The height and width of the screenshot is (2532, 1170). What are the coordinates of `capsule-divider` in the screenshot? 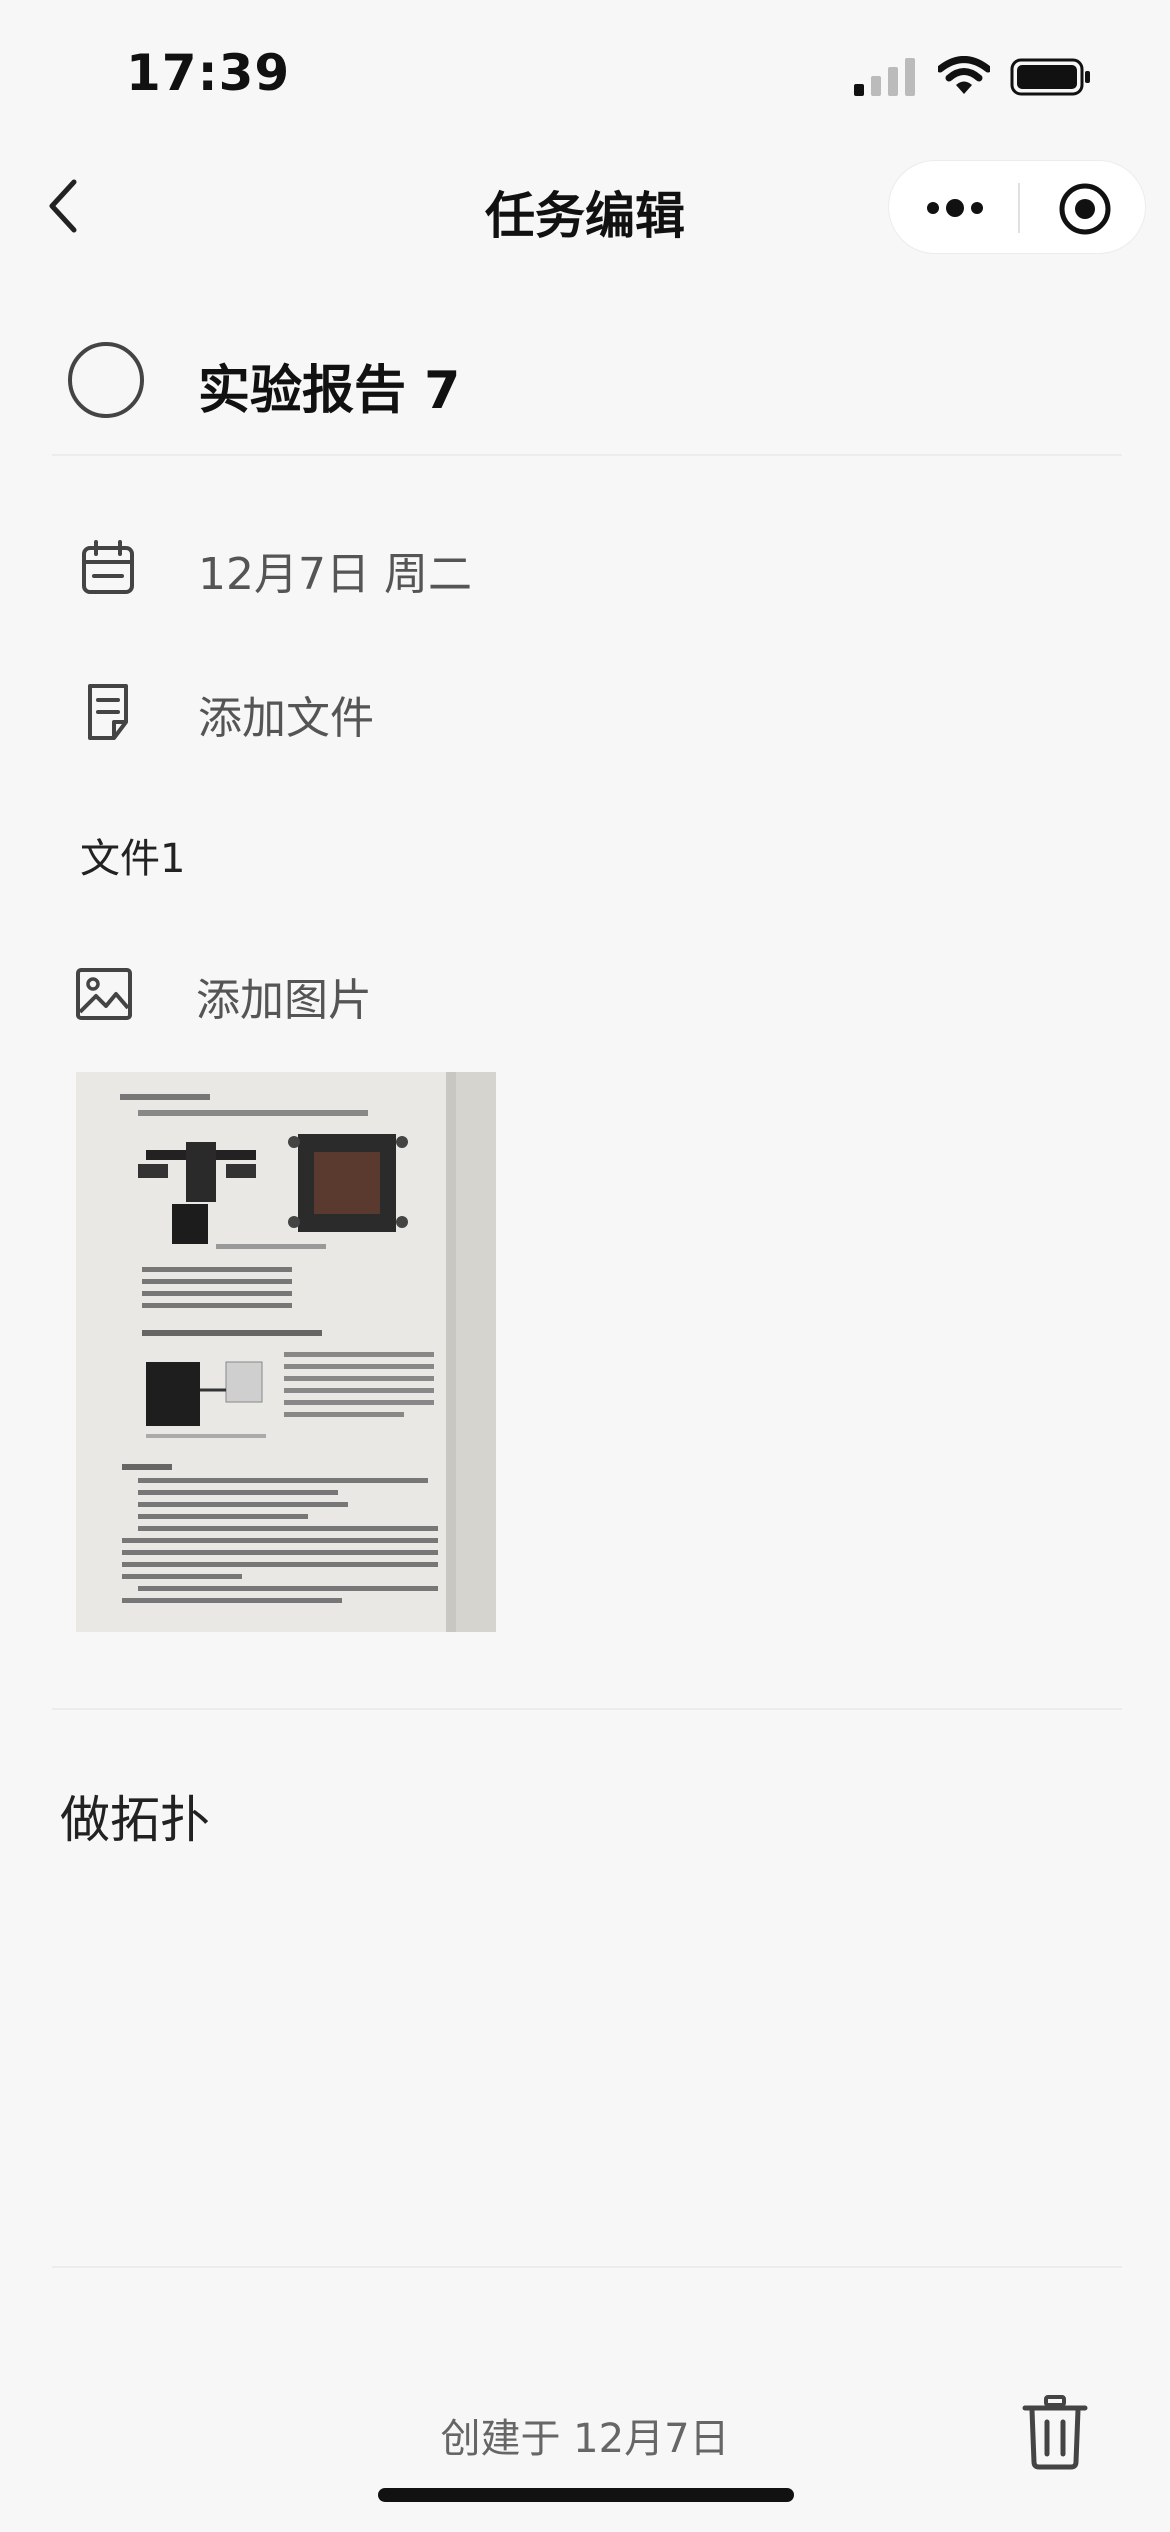 It's located at (1019, 208).